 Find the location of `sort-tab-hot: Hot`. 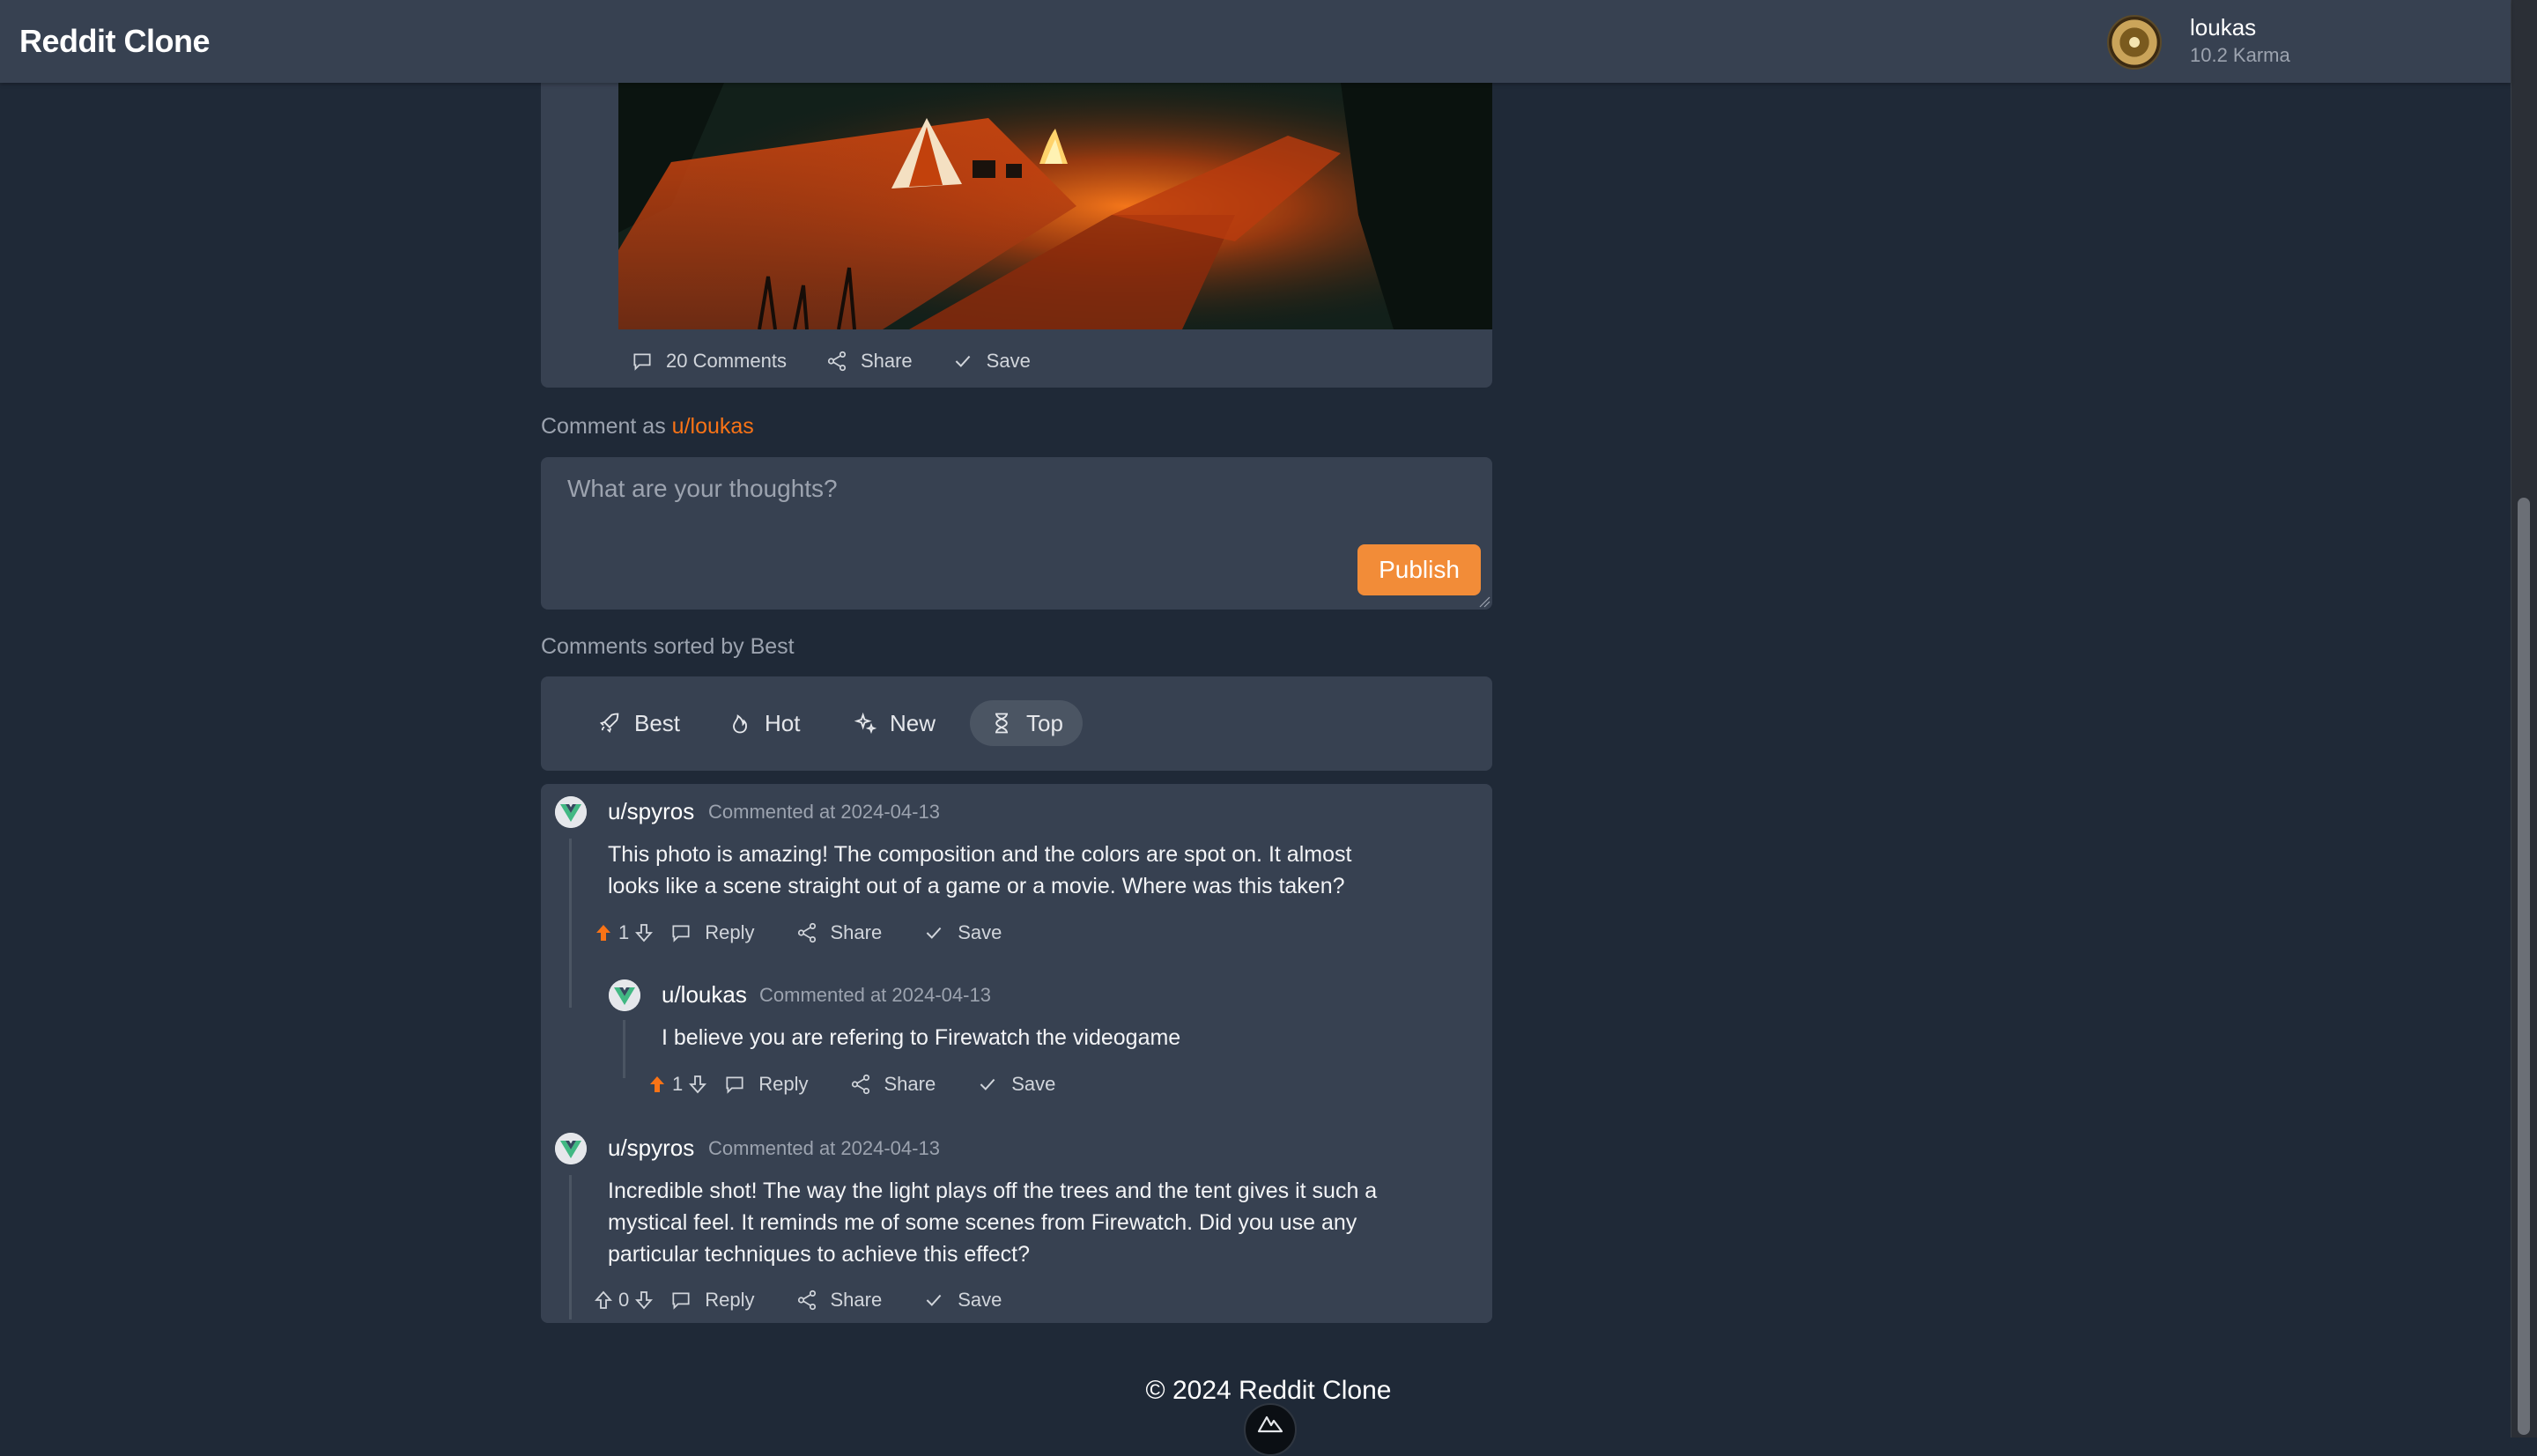

sort-tab-hot: Hot is located at coordinates (763, 723).